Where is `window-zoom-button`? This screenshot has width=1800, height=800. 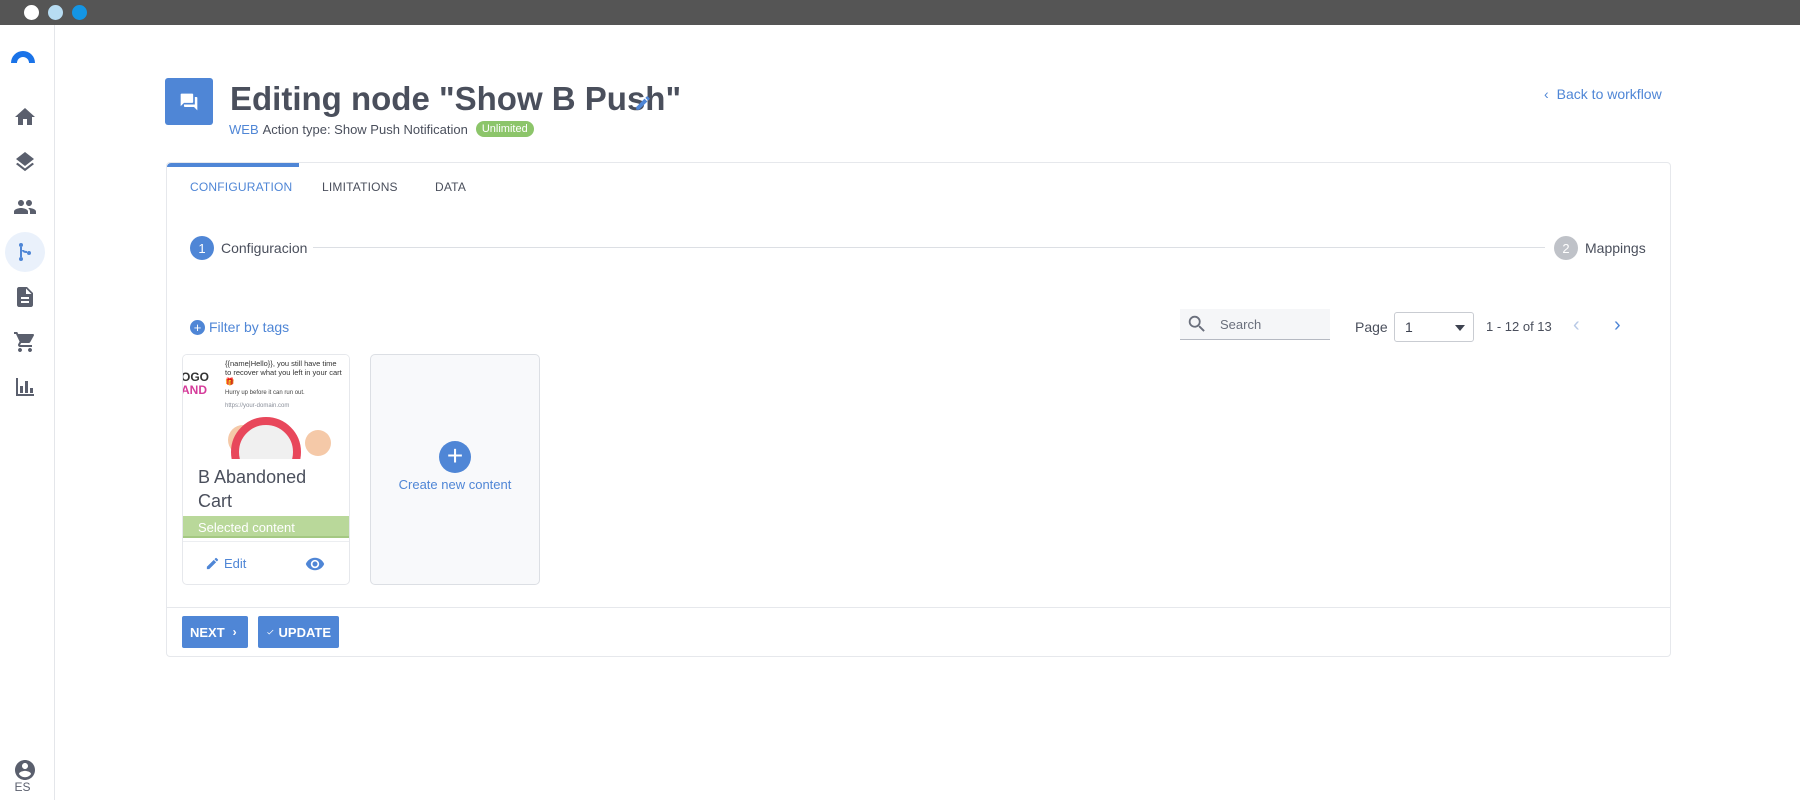 window-zoom-button is located at coordinates (79, 12).